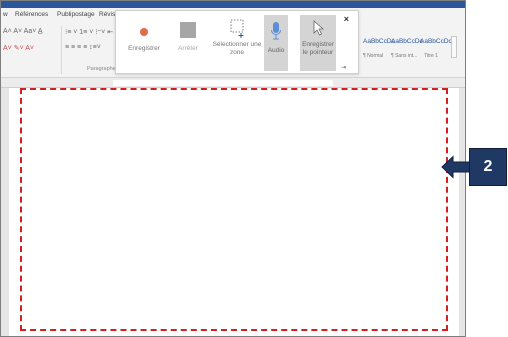 This screenshot has width=508, height=337. Describe the element at coordinates (276, 50) in the screenshot. I see `audio-label: Audio` at that location.